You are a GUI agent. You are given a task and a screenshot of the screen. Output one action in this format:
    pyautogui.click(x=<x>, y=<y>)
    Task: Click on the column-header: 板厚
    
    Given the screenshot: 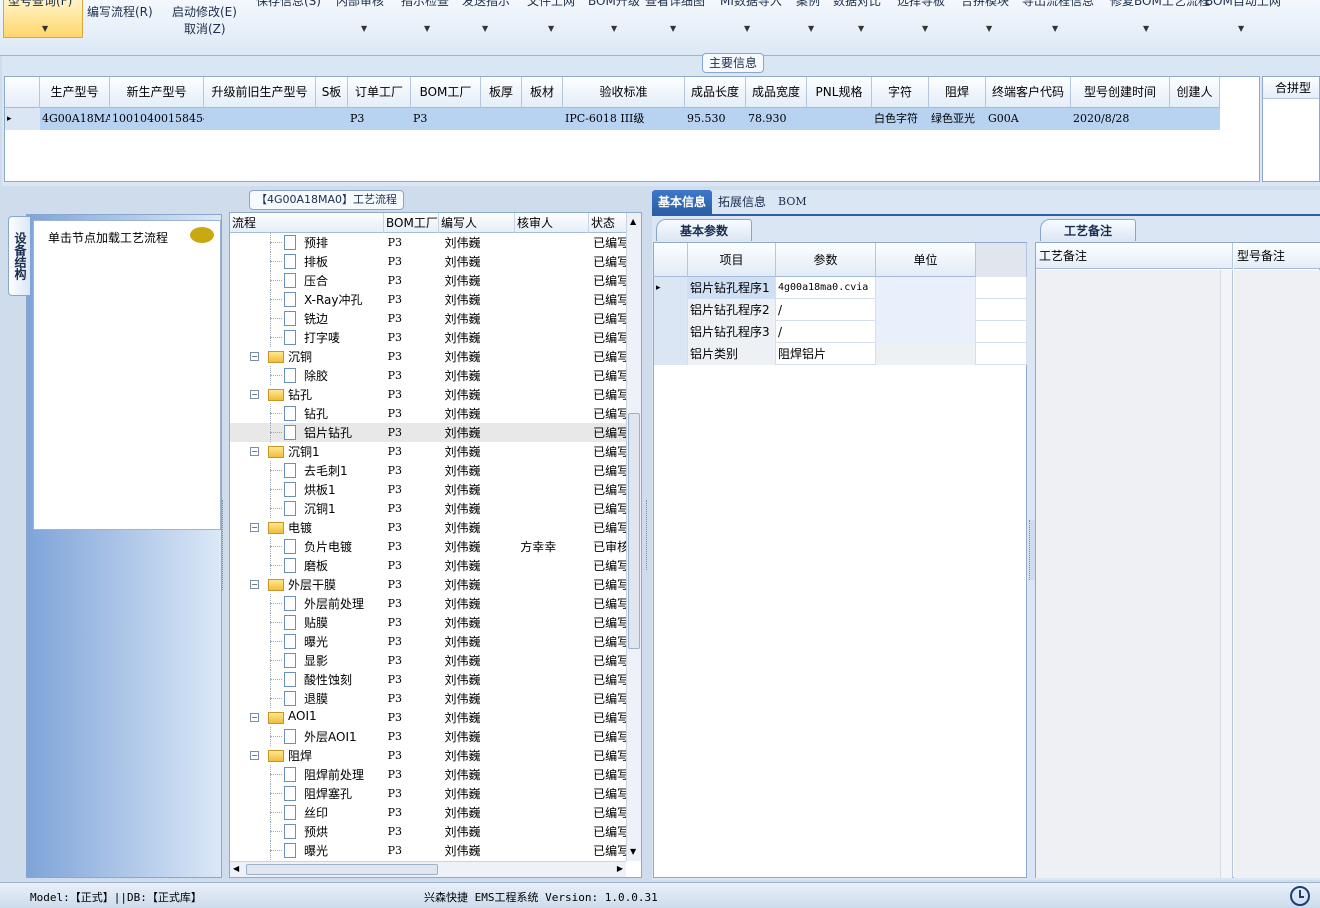 What is the action you would take?
    pyautogui.click(x=501, y=92)
    